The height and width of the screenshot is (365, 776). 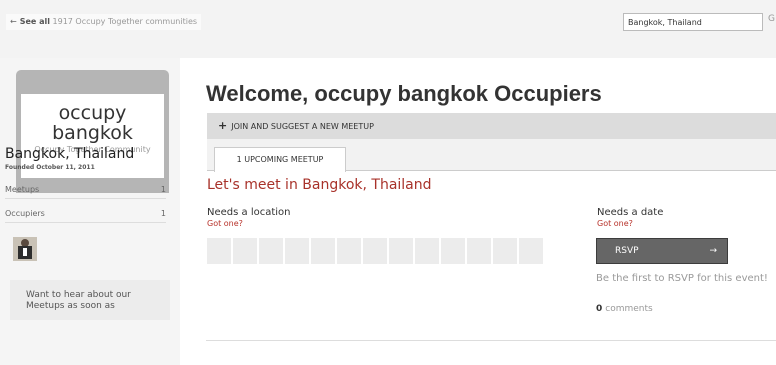 What do you see at coordinates (615, 223) in the screenshot?
I see `date-got-one-link: Got one?` at bounding box center [615, 223].